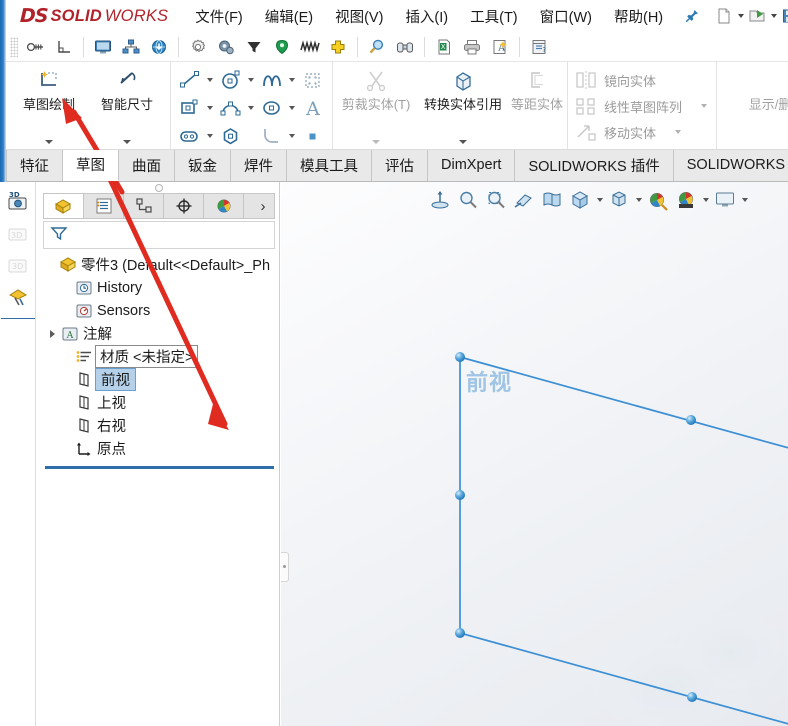  What do you see at coordinates (405, 47) in the screenshot?
I see `binoculars-icon` at bounding box center [405, 47].